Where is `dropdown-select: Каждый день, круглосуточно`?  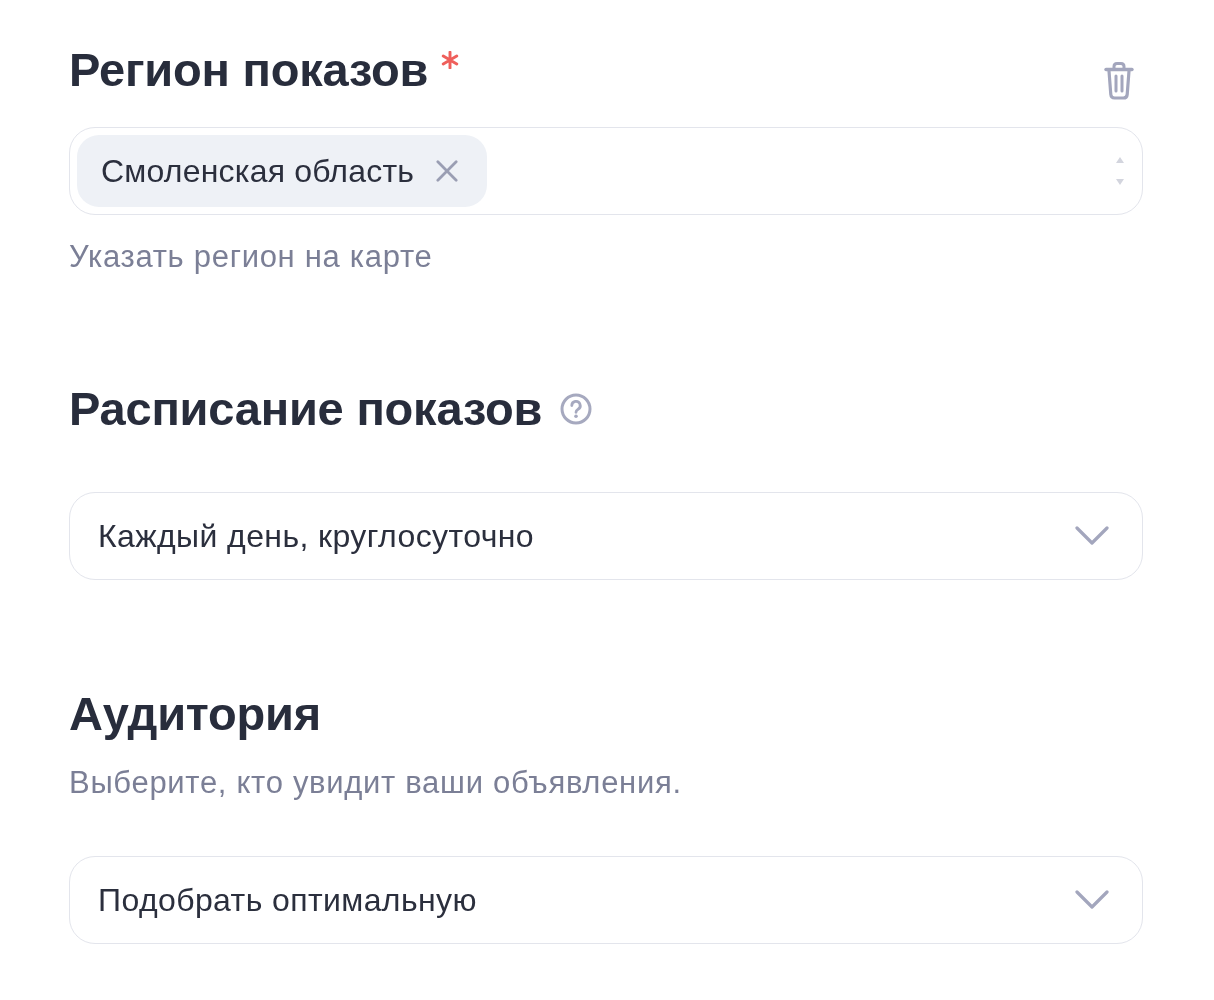
dropdown-select: Каждый день, круглосуточно is located at coordinates (606, 536).